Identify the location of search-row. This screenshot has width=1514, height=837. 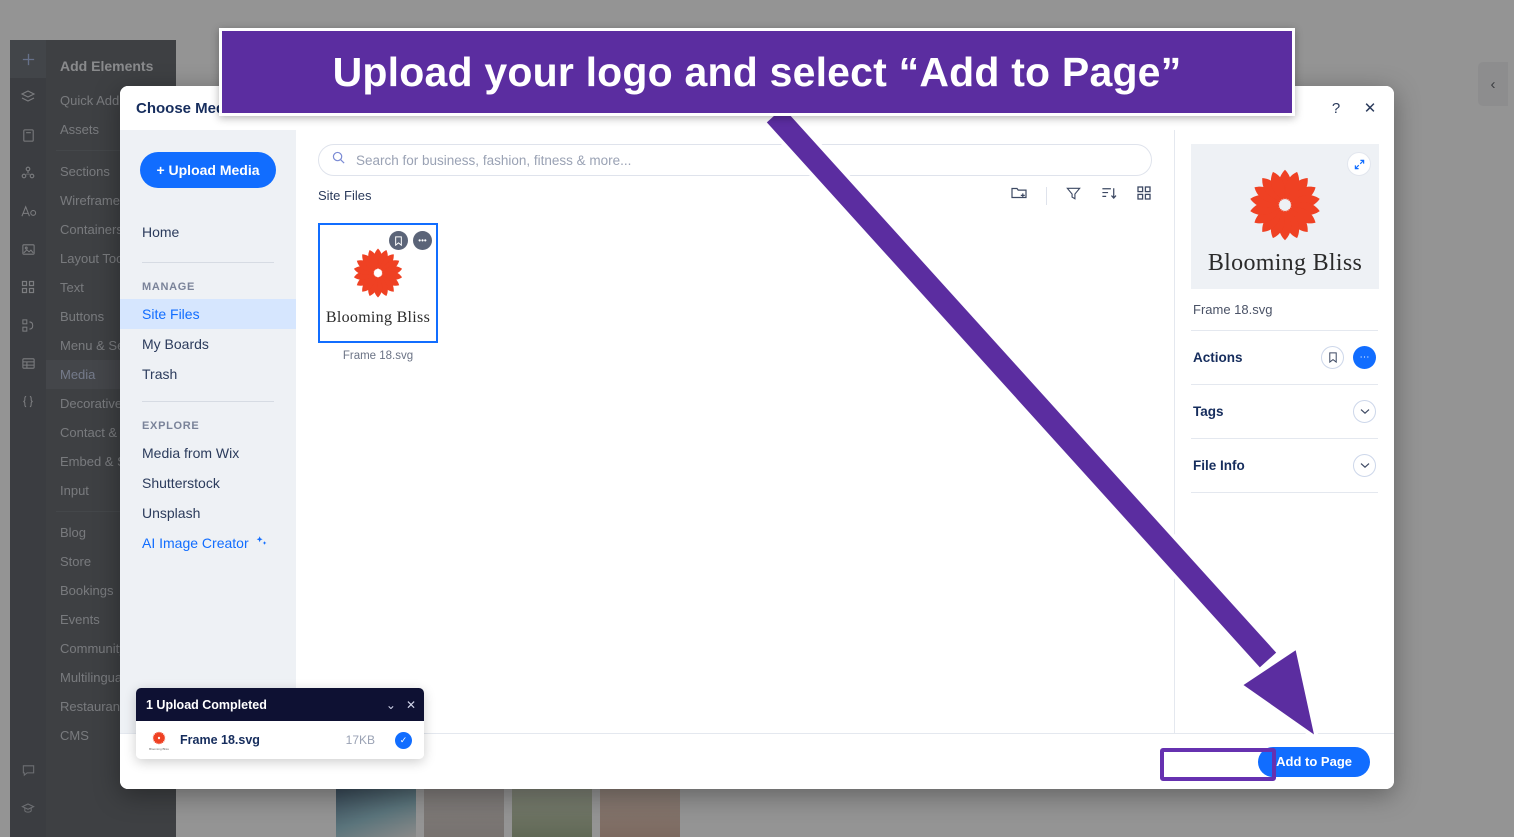
(735, 153).